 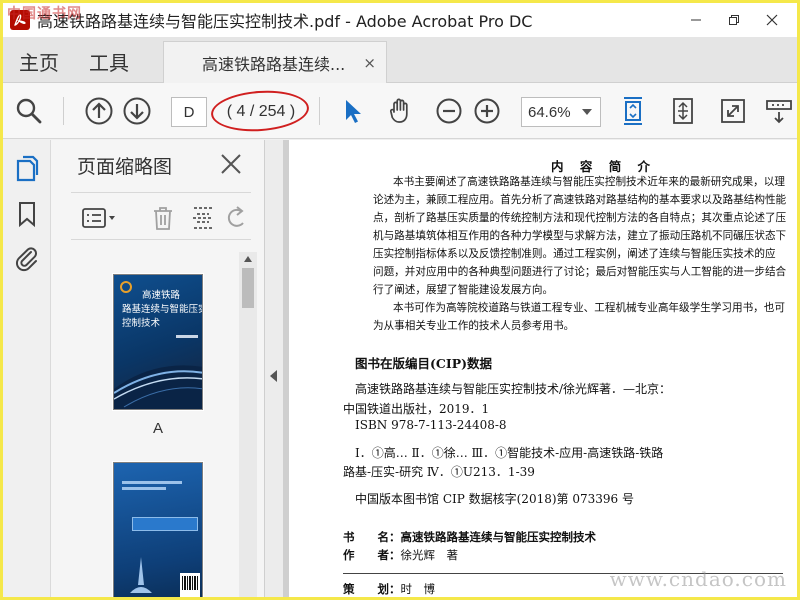 I want to click on insert-page-button, so click(x=203, y=218).